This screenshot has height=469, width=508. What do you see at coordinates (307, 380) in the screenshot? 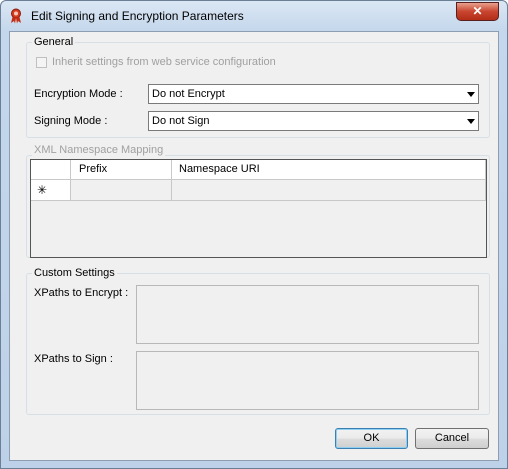
I see `xpaths-sign-input` at bounding box center [307, 380].